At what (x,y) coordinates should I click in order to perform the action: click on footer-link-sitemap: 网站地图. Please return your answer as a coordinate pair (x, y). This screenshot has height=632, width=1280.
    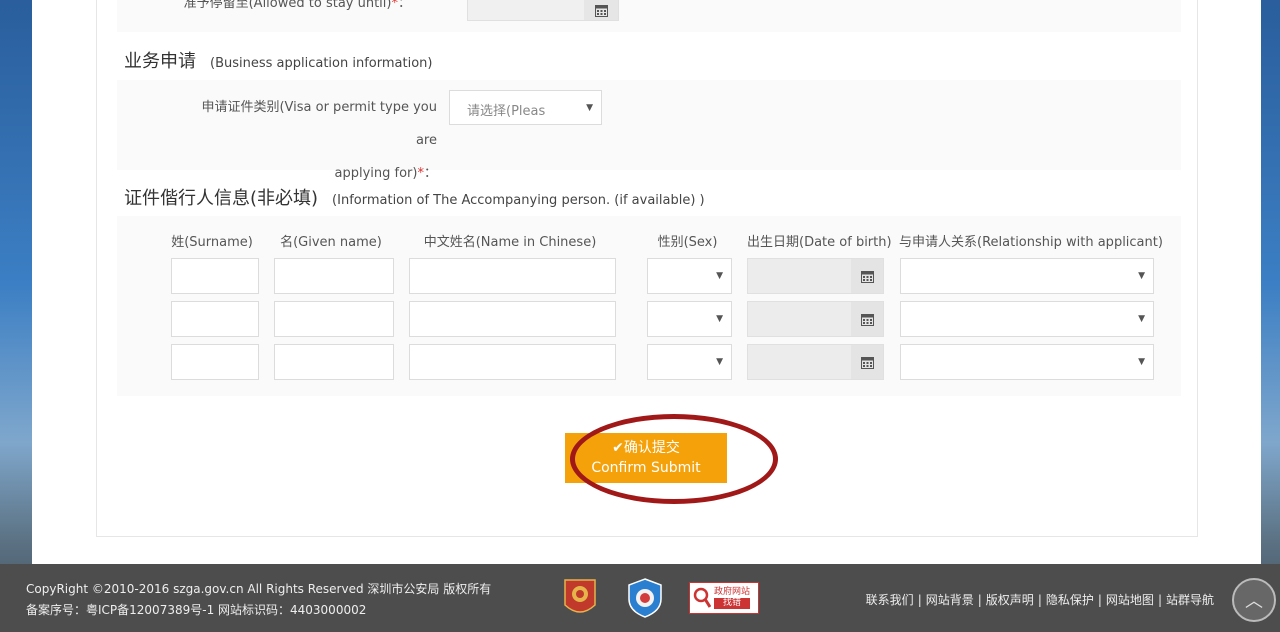
    Looking at the image, I should click on (1130, 600).